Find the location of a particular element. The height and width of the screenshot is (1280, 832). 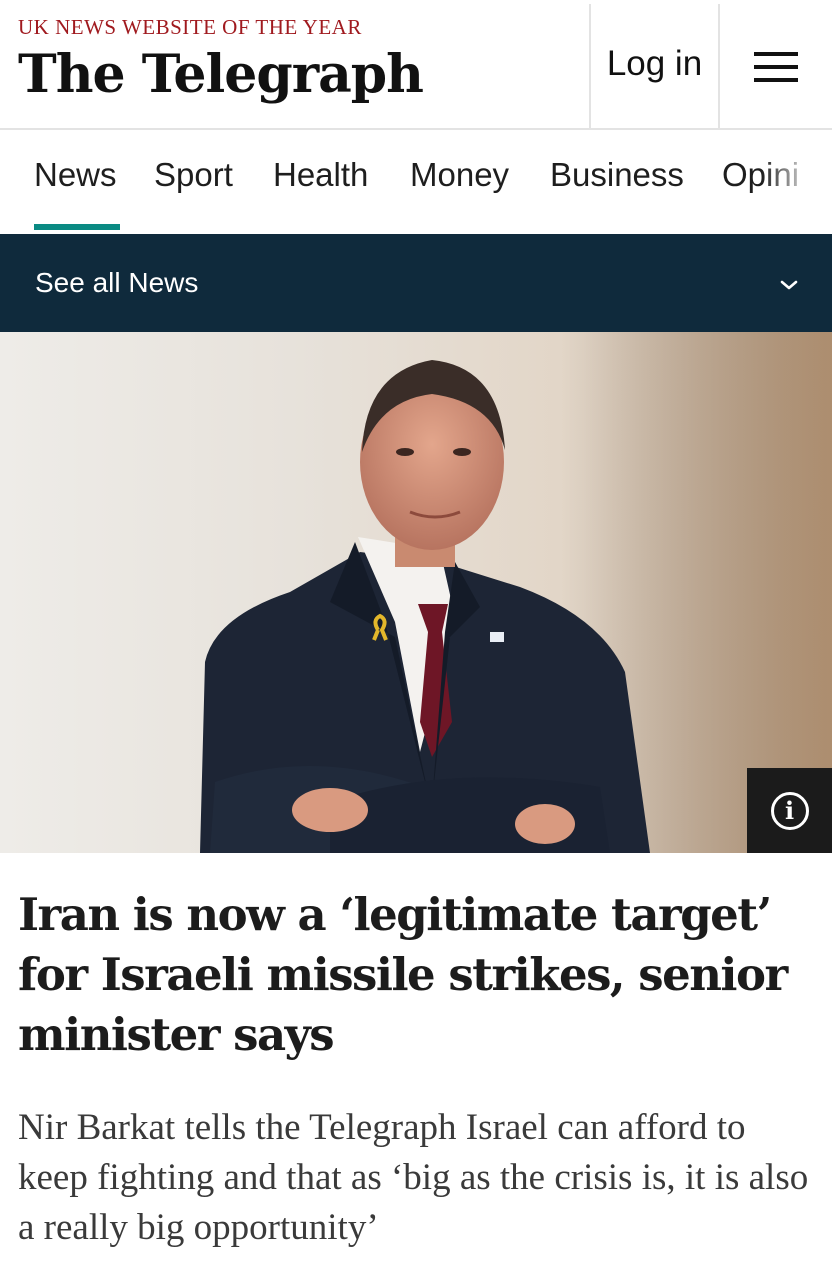

login-button: Log in is located at coordinates (654, 67).